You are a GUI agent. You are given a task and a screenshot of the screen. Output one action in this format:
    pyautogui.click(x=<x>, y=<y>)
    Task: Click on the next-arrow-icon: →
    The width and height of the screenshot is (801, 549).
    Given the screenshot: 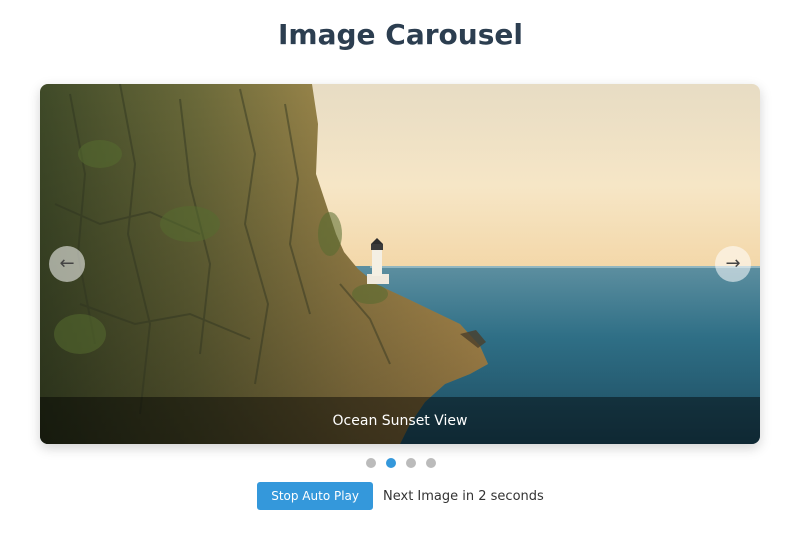 What is the action you would take?
    pyautogui.click(x=733, y=264)
    